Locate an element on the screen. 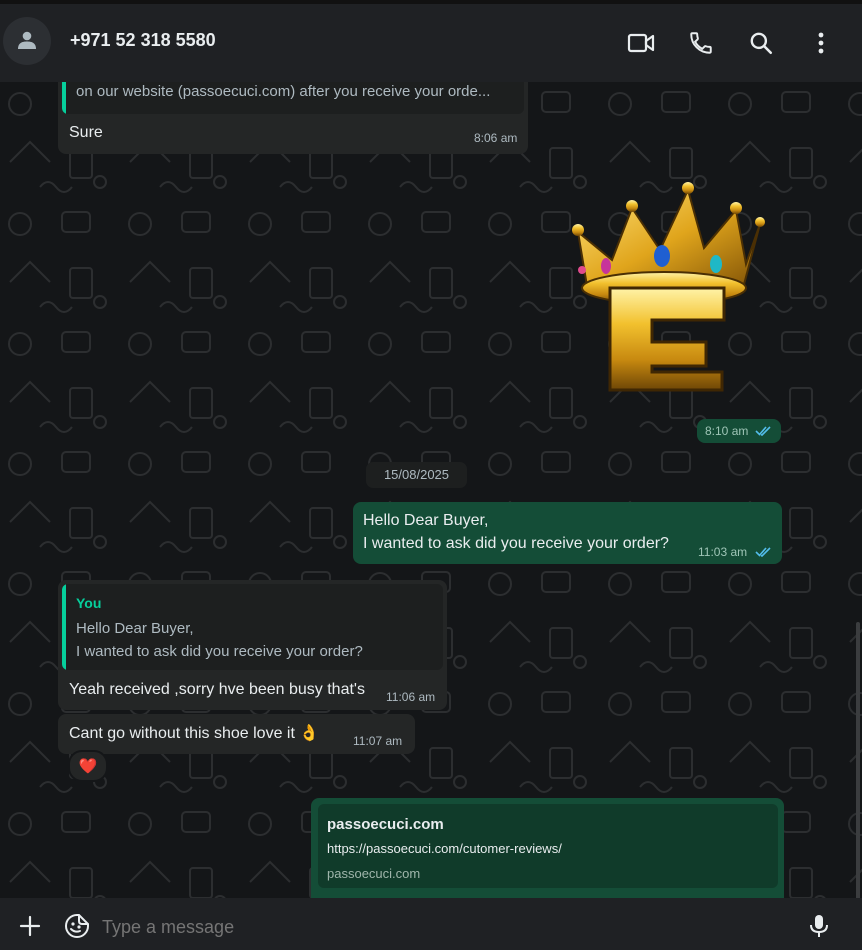 Image resolution: width=862 pixels, height=950 pixels. quoted-message-author: You is located at coordinates (89, 603).